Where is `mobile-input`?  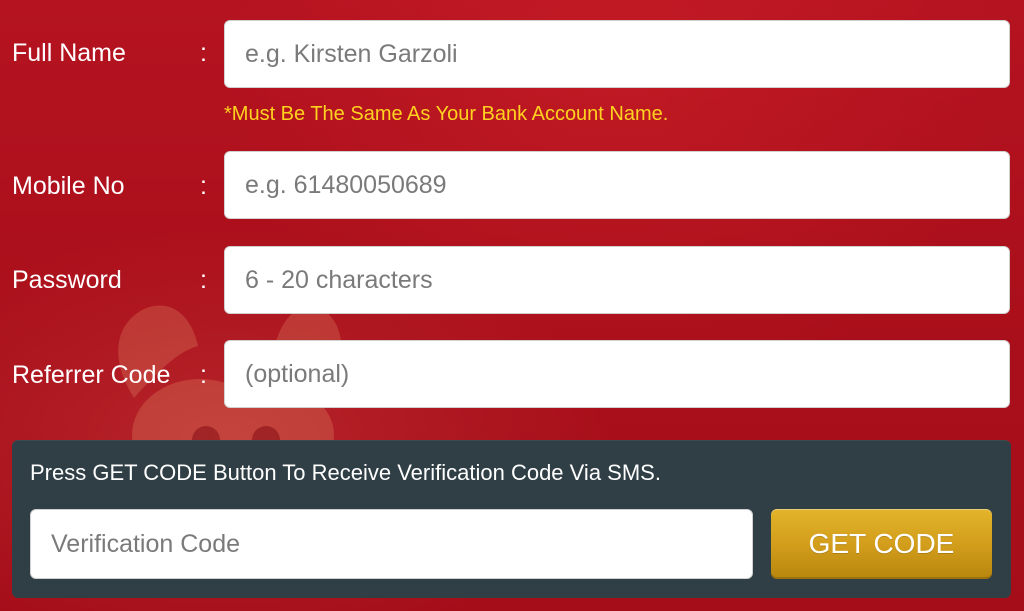 mobile-input is located at coordinates (617, 185).